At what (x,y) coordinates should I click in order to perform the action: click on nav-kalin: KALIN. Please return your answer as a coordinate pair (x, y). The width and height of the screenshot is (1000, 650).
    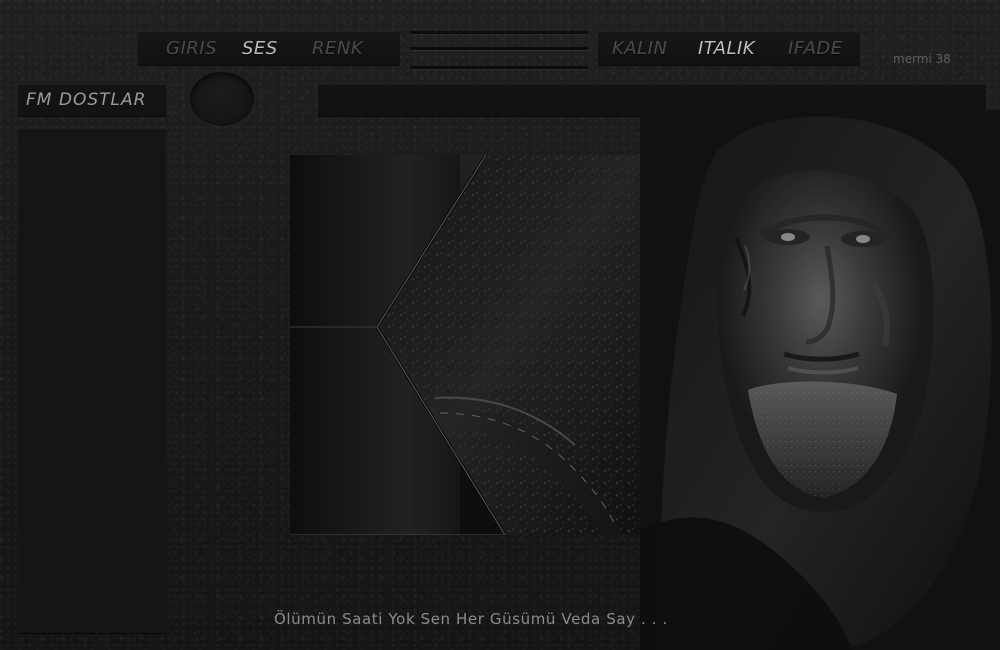
    Looking at the image, I should click on (639, 48).